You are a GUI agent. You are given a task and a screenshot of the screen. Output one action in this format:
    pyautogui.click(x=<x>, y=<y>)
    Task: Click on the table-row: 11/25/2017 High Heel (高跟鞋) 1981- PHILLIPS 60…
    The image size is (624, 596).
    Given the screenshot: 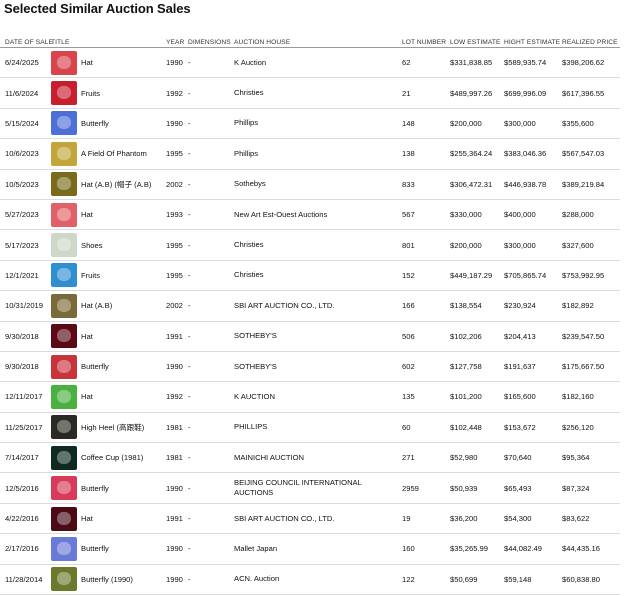 What is the action you would take?
    pyautogui.click(x=310, y=428)
    